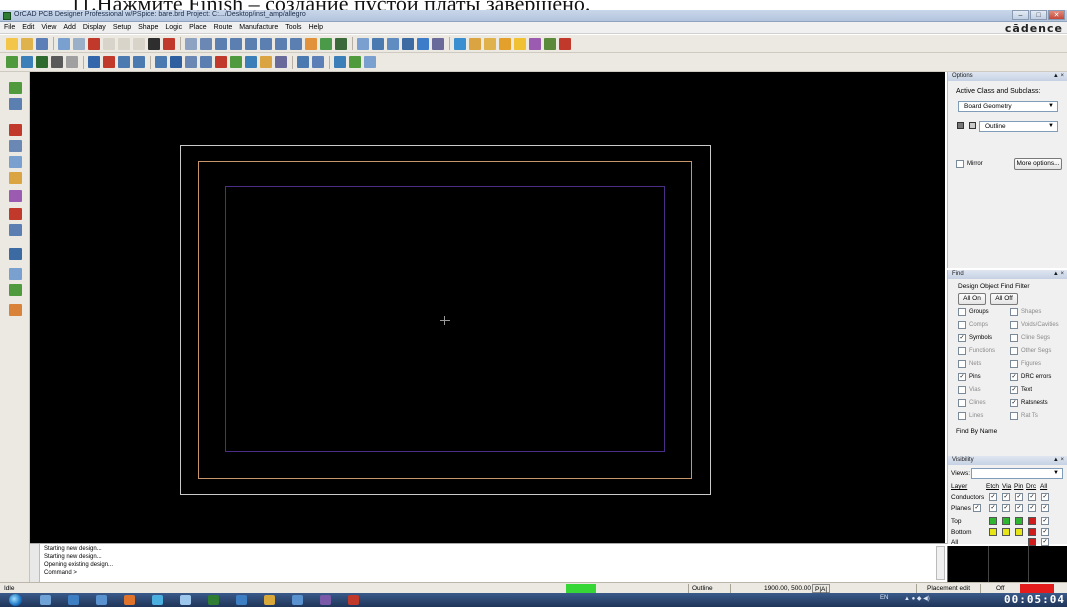  What do you see at coordinates (1032, 508) in the screenshot?
I see `planes-drc-checkbox` at bounding box center [1032, 508].